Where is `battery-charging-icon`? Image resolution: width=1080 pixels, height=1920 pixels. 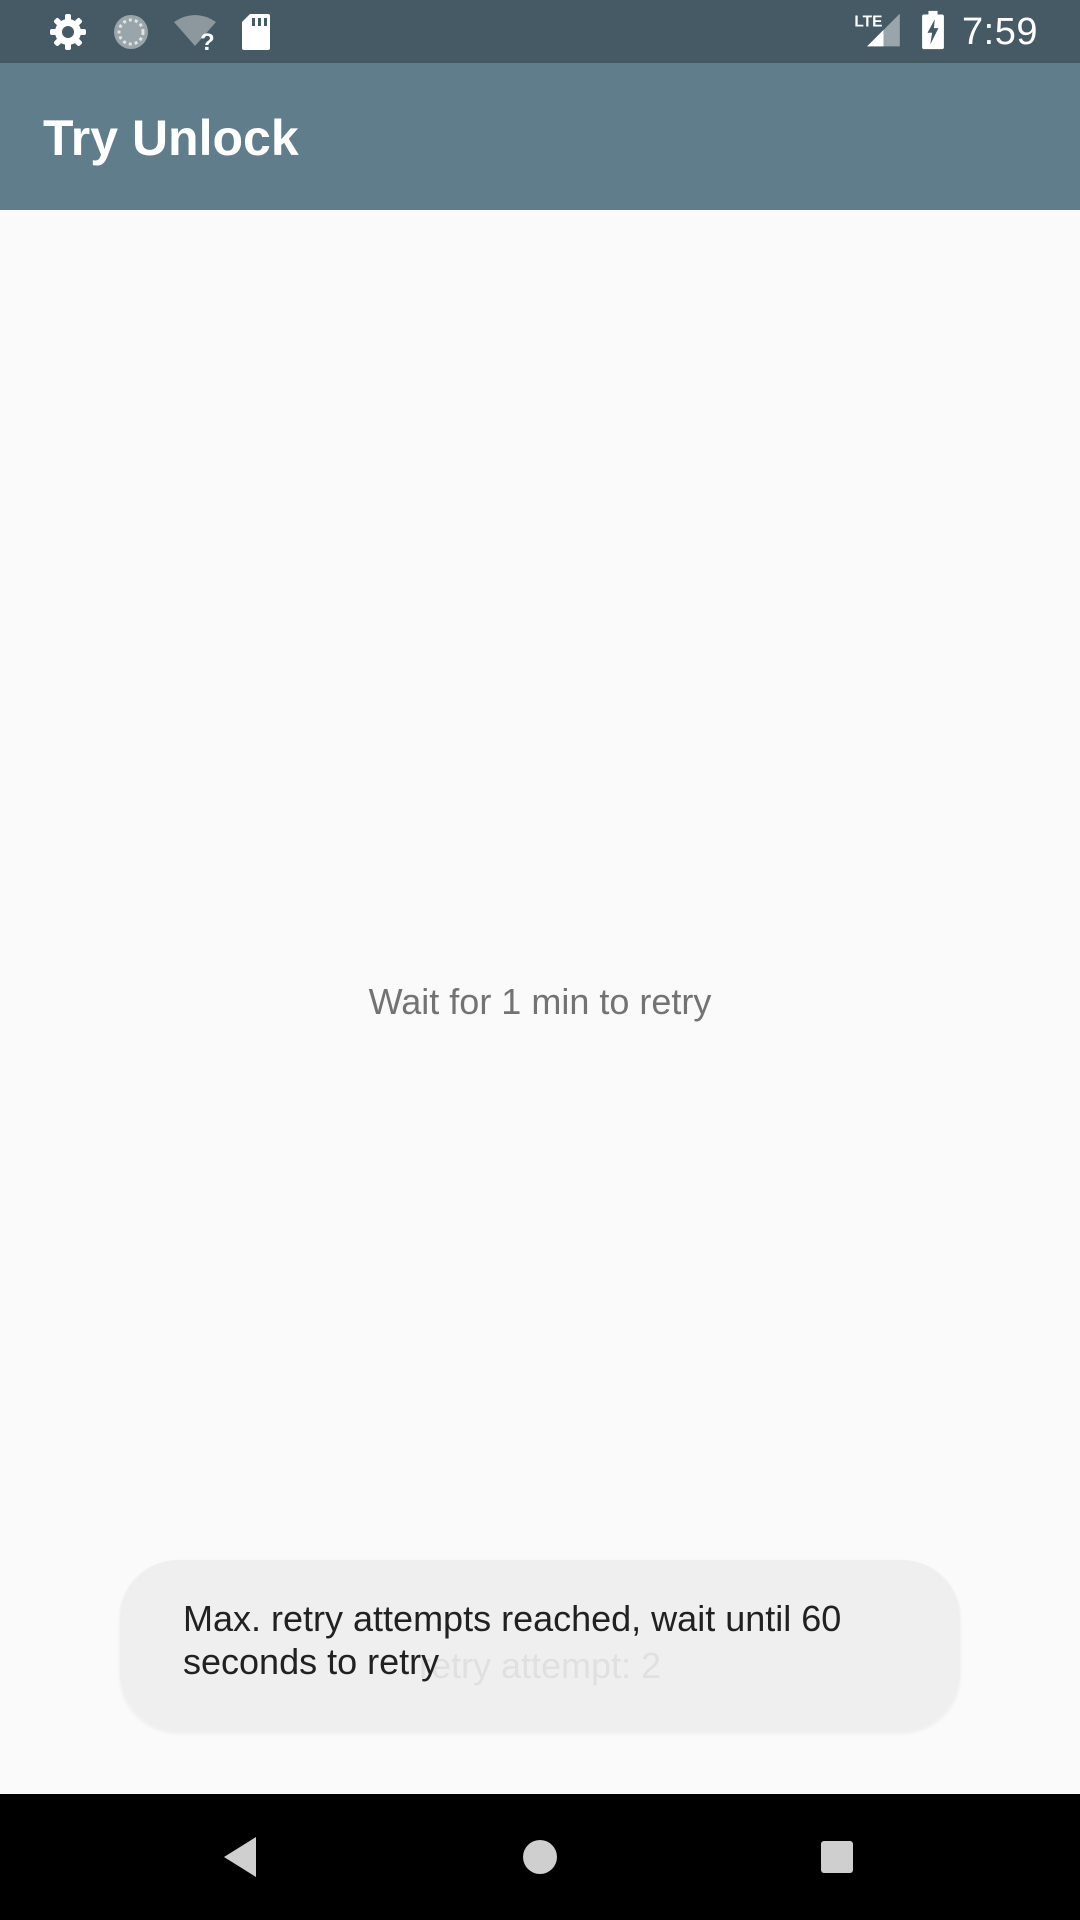
battery-charging-icon is located at coordinates (933, 30).